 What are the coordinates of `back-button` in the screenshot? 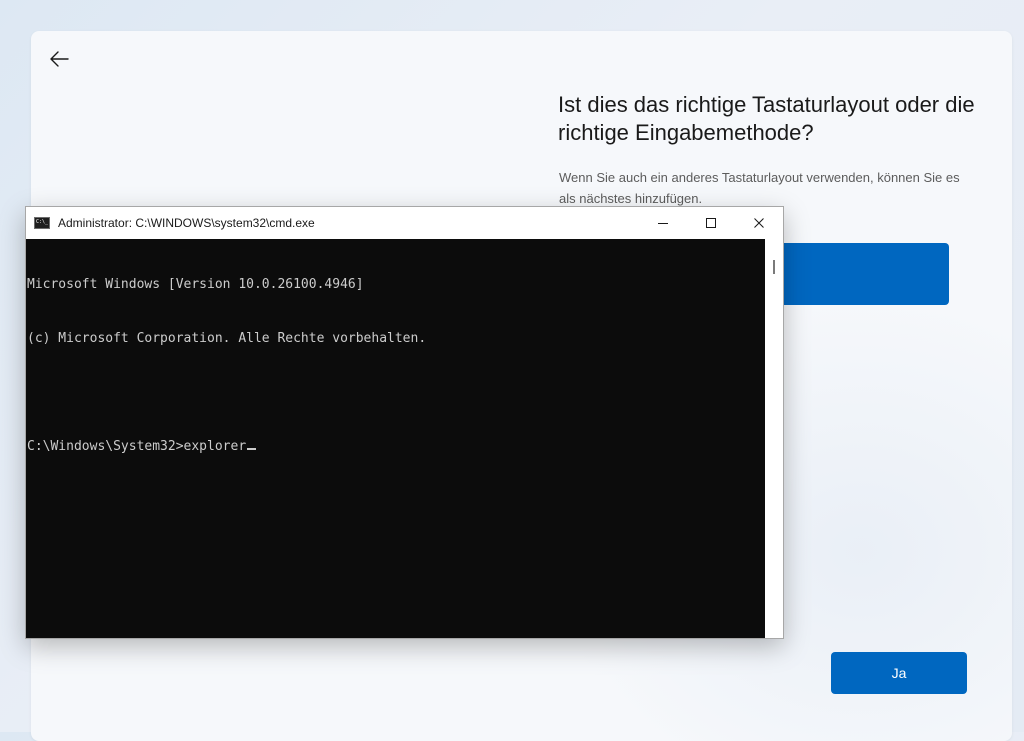 It's located at (59, 59).